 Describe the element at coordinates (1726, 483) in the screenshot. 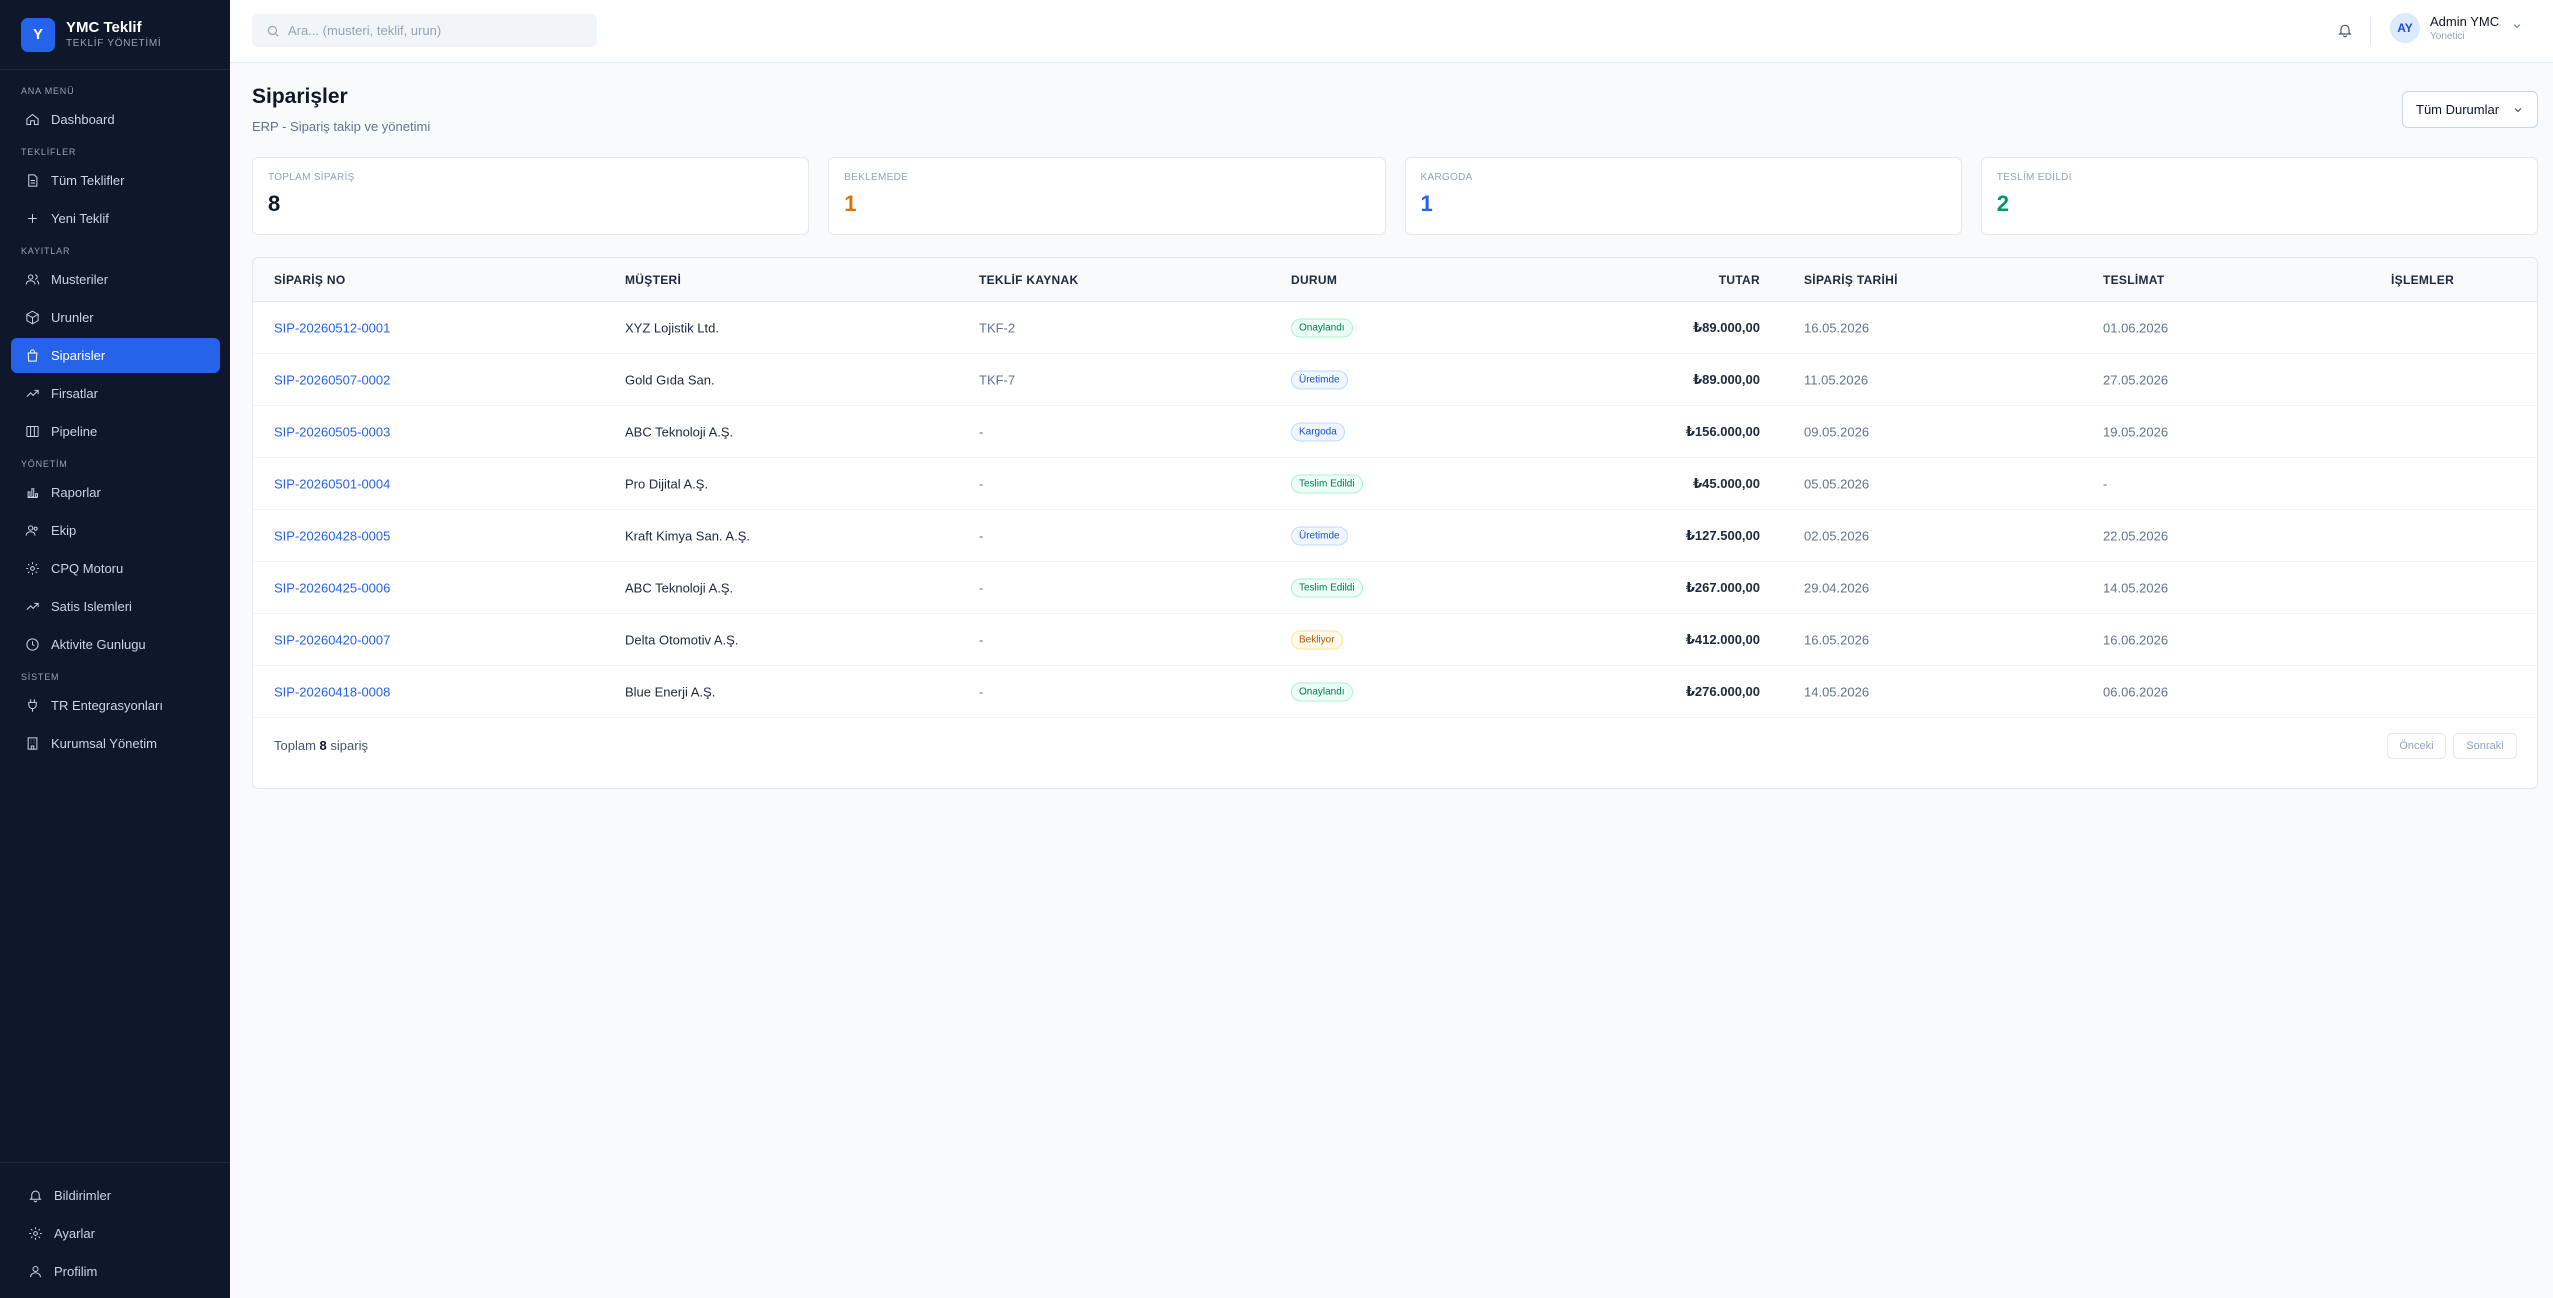

I see `order-amount: ₺45.000,00` at that location.